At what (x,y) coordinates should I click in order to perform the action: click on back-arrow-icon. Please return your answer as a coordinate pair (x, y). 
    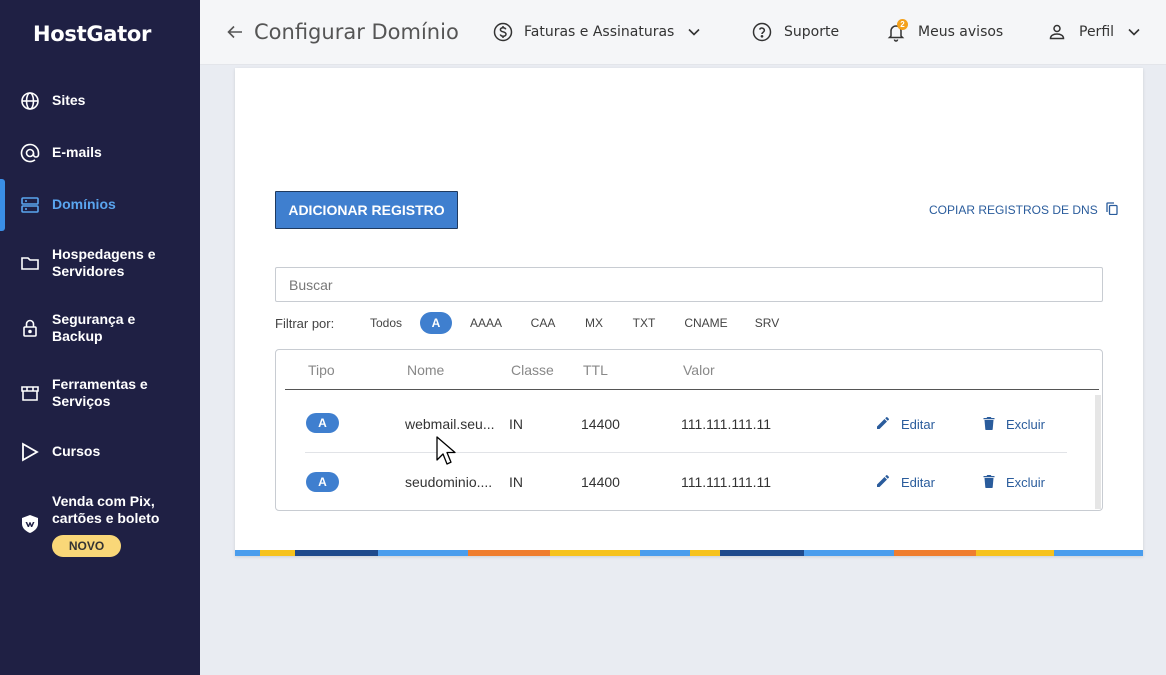
    Looking at the image, I should click on (235, 34).